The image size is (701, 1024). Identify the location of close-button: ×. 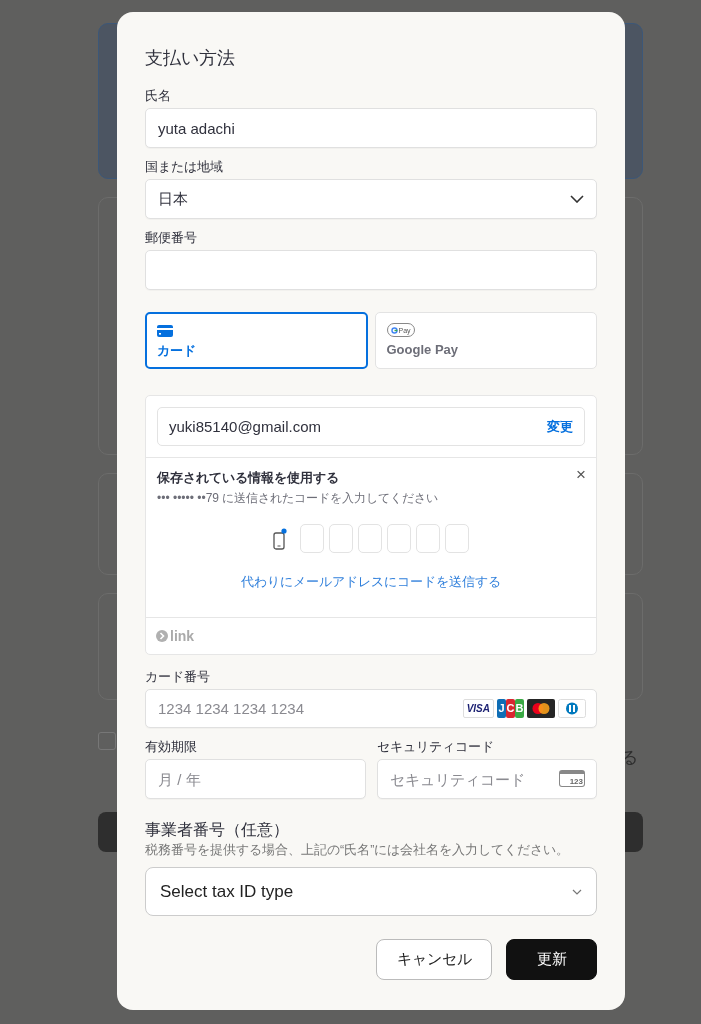
(581, 475).